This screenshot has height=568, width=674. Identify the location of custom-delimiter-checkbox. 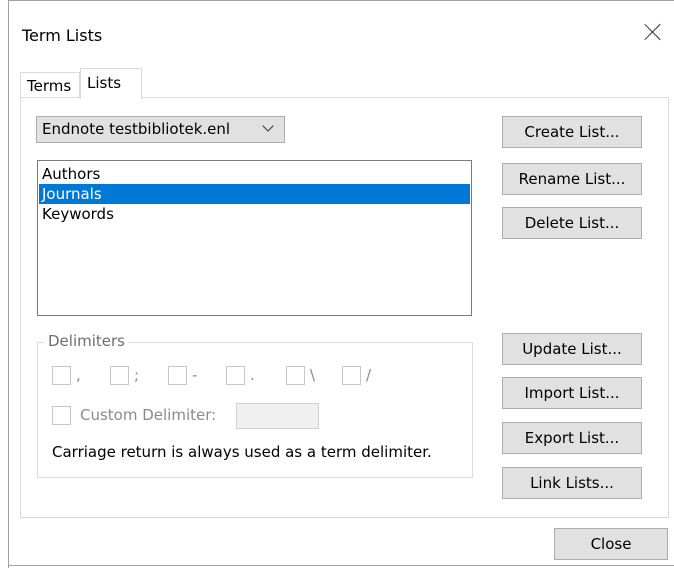
(61, 415).